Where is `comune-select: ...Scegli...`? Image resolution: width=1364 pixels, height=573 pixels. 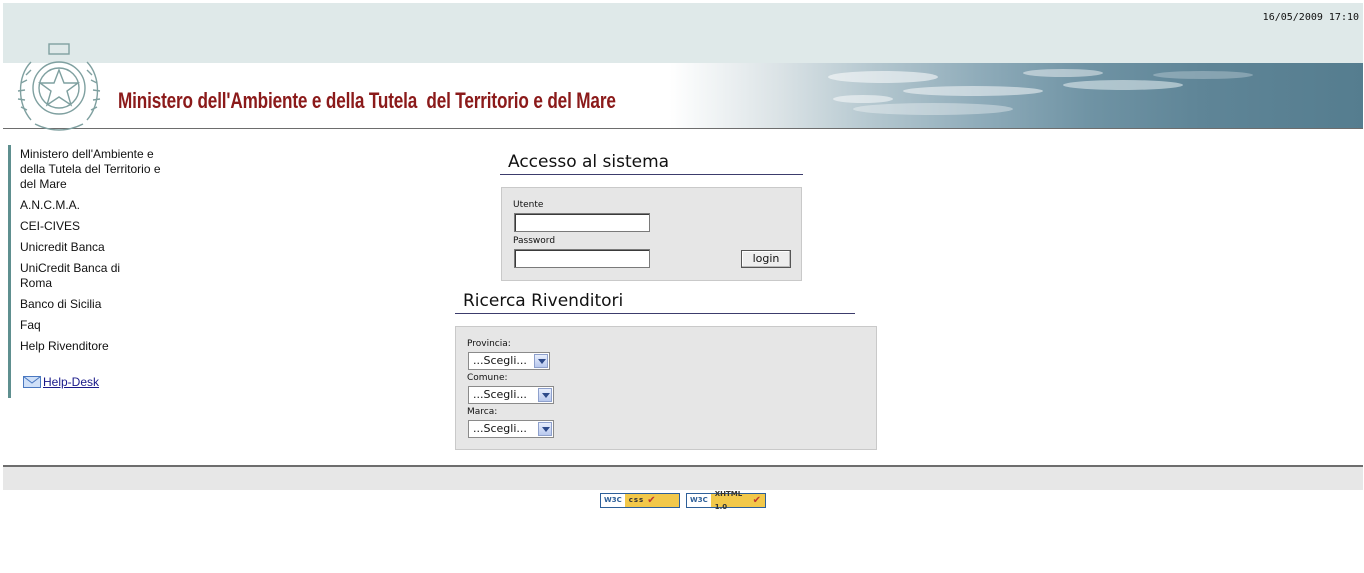
comune-select: ...Scegli... is located at coordinates (511, 395).